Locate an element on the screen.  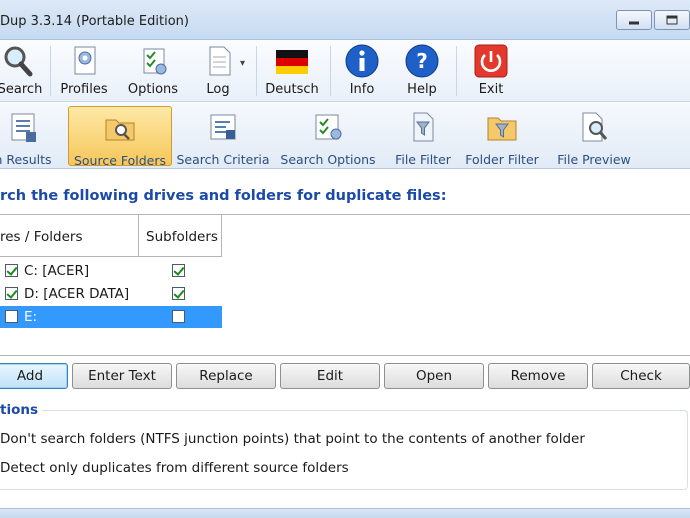
profiles-icon is located at coordinates (84, 61).